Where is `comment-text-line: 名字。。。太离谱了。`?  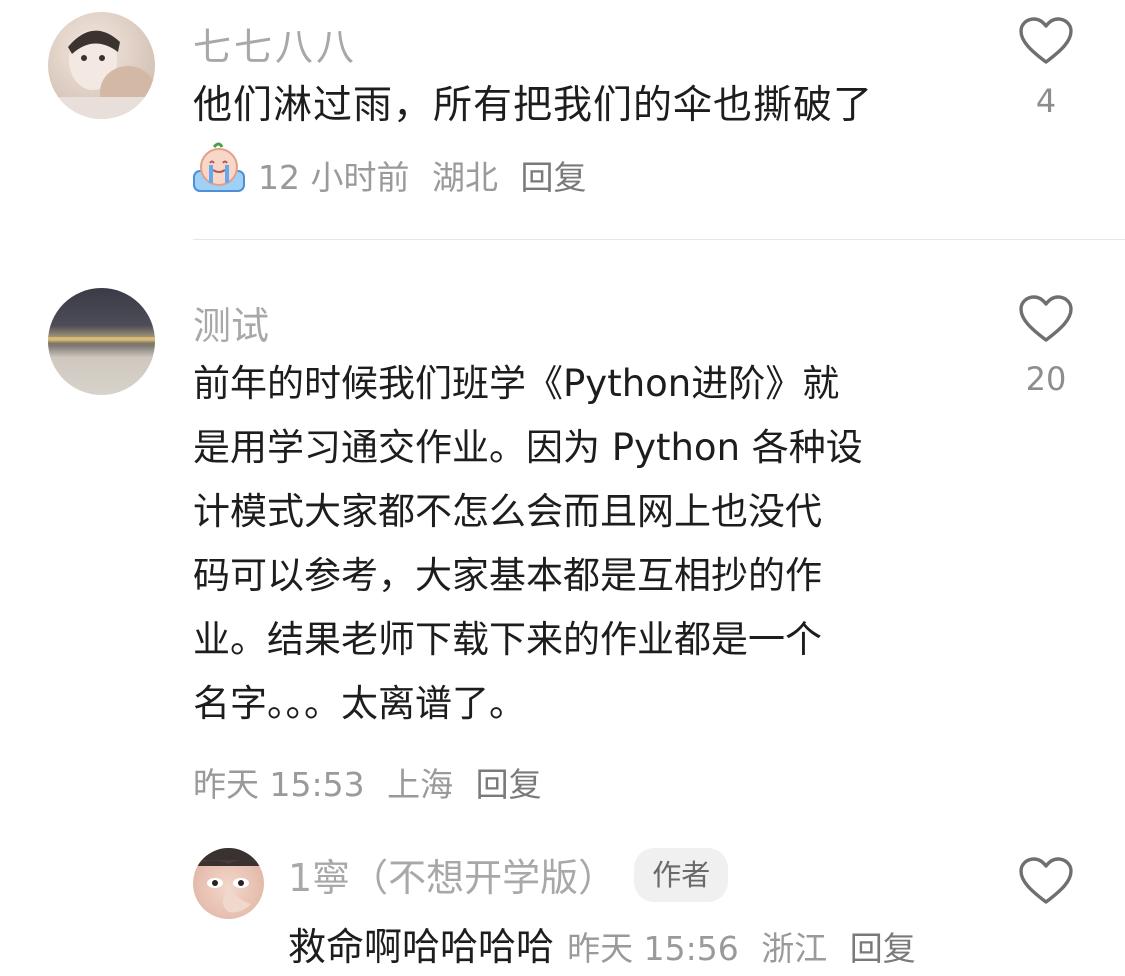
comment-text-line: 名字。。。太离谱了。 is located at coordinates (359, 703).